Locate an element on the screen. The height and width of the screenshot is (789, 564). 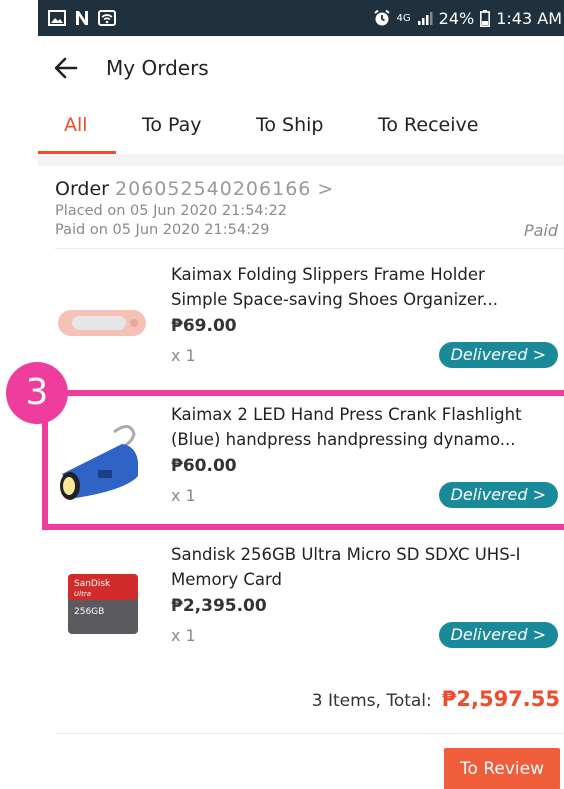
total-label: 3 Items, Total: is located at coordinates (371, 701).